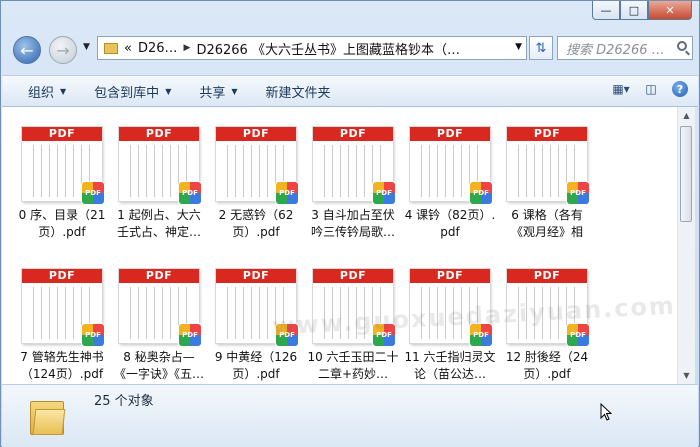 The height and width of the screenshot is (447, 700). Describe the element at coordinates (350, 91) in the screenshot. I see `command-bar: 组织 ▼ 包含到库中 ▼ 共享 ▼ 新建文件夹 ▦▾ ◫ ?` at that location.